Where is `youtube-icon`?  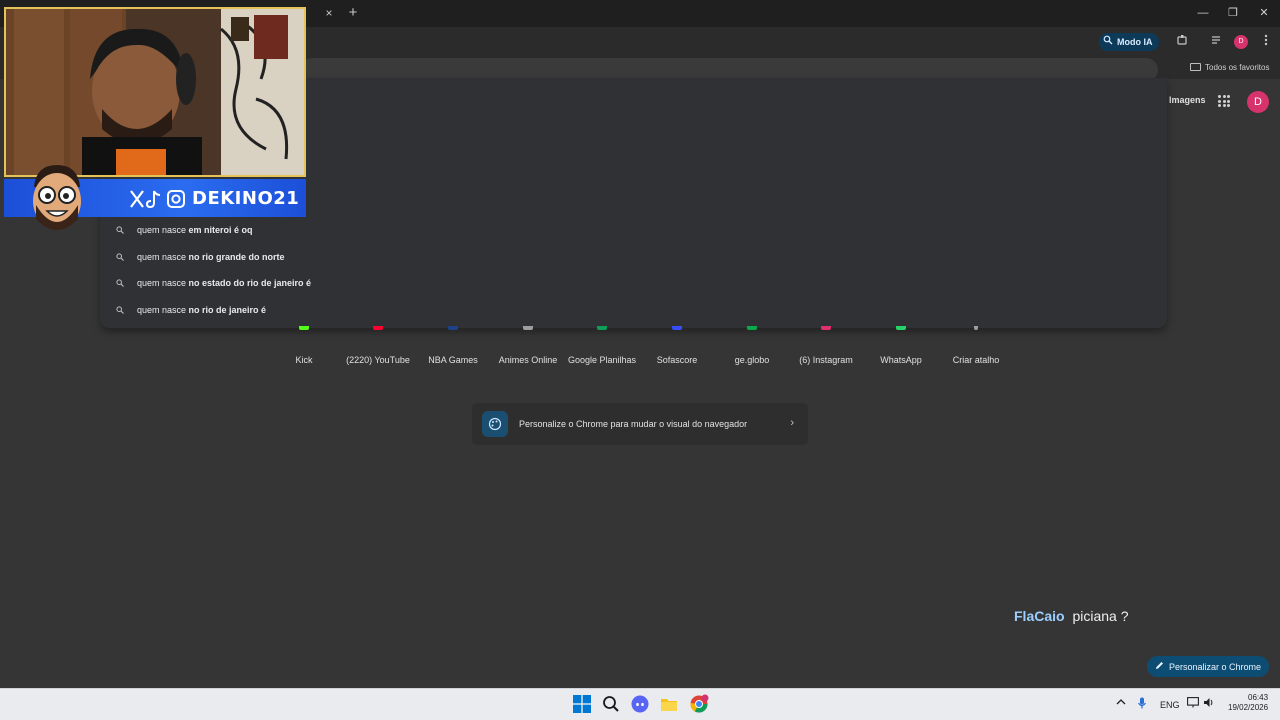
youtube-icon is located at coordinates (378, 328).